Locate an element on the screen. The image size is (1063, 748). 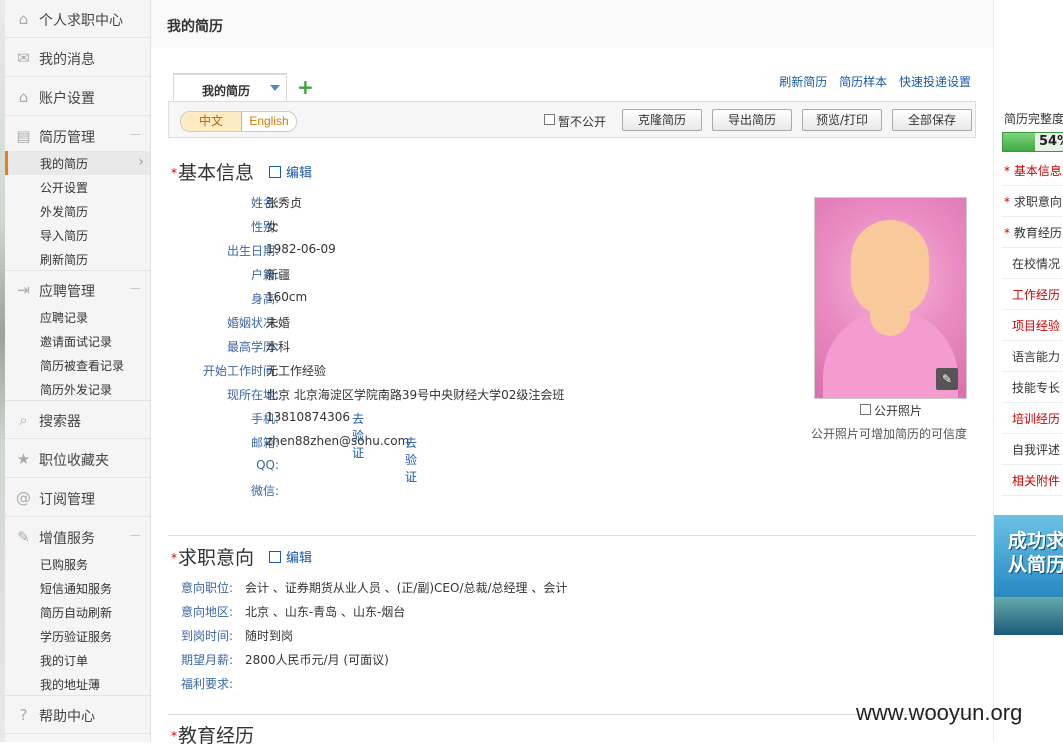
field-value: 女 is located at coordinates (272, 227).